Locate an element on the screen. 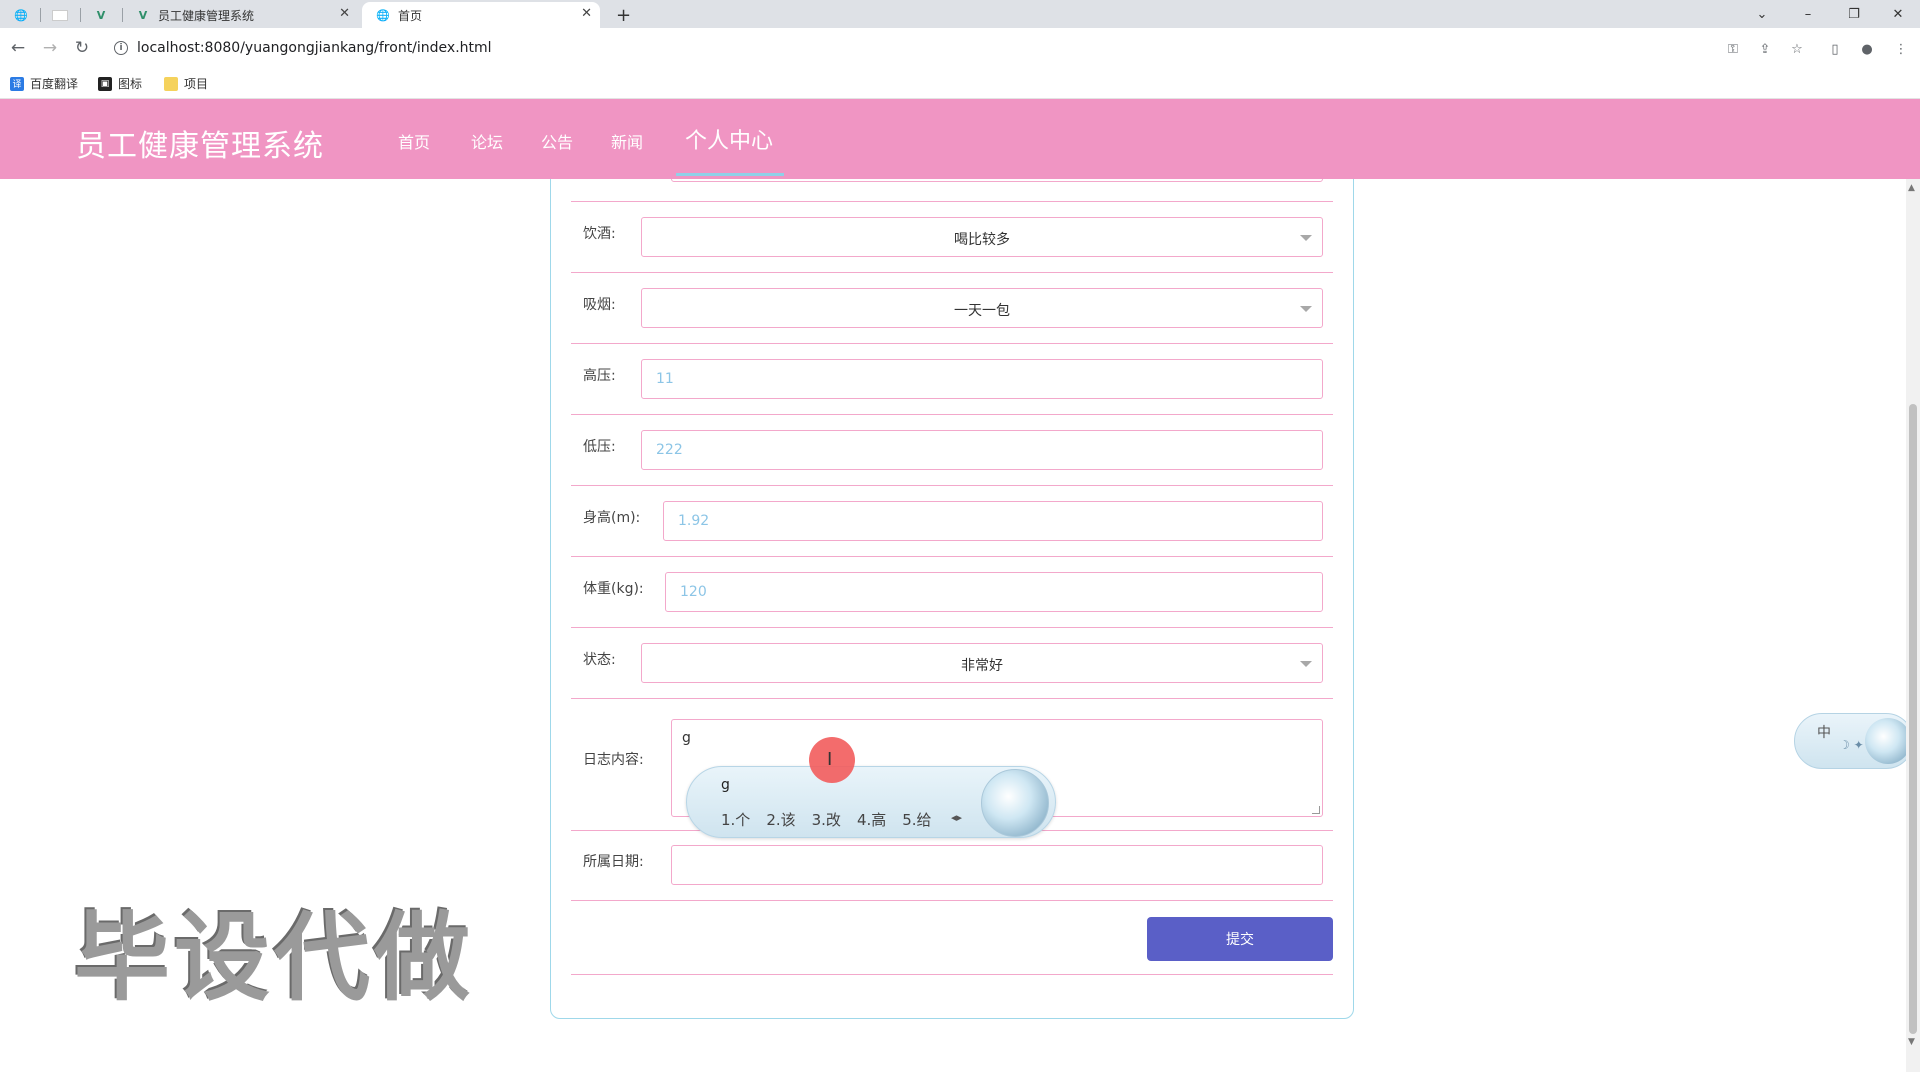 The image size is (1920, 1072). browser-tab-strip: 🌐 V V 员工健康管理系统 ✕ 🌐 首页 ✕ + ⌄ – ❐ ✕ is located at coordinates (960, 14).